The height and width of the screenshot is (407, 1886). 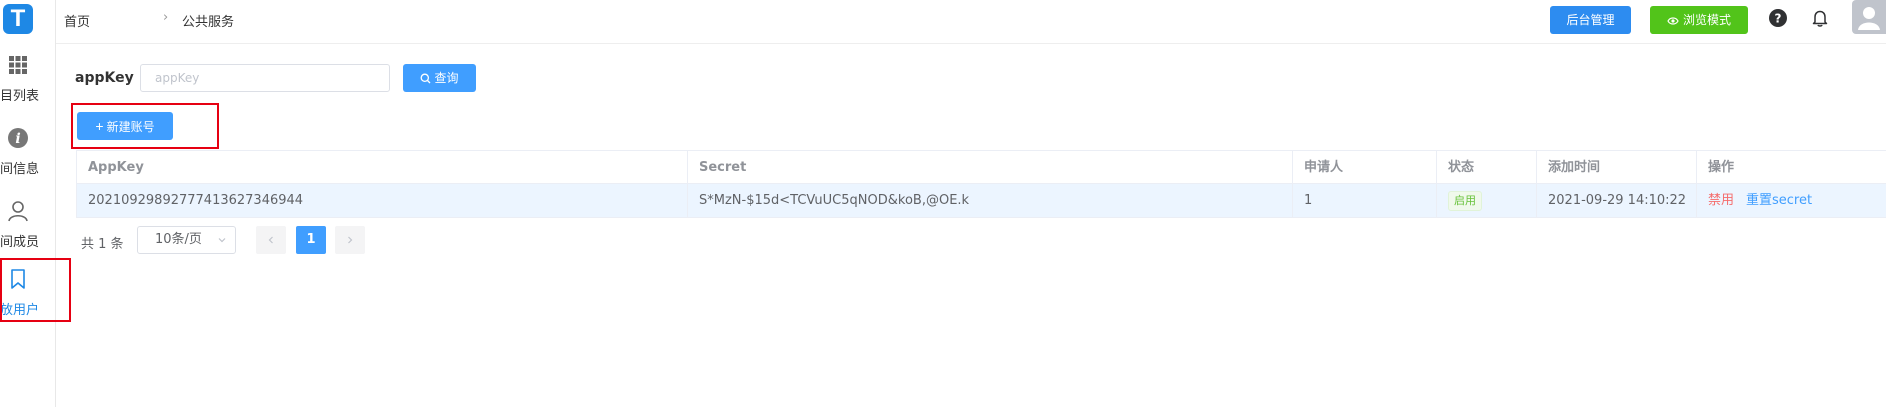 What do you see at coordinates (20, 96) in the screenshot?
I see `sidebar-item-label: 项目列表` at bounding box center [20, 96].